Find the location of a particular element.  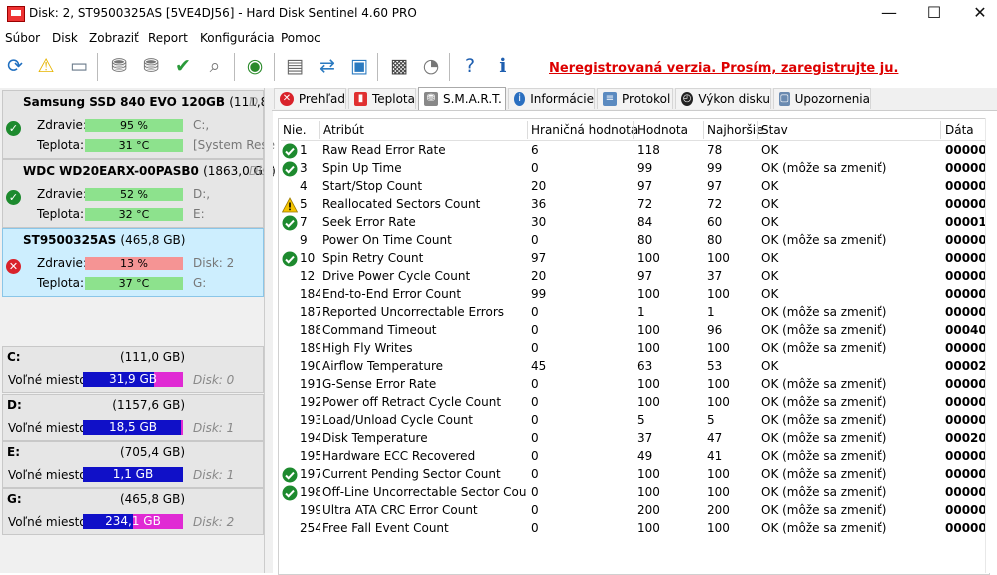

disk-check-icon: ✔ is located at coordinates (183, 66).